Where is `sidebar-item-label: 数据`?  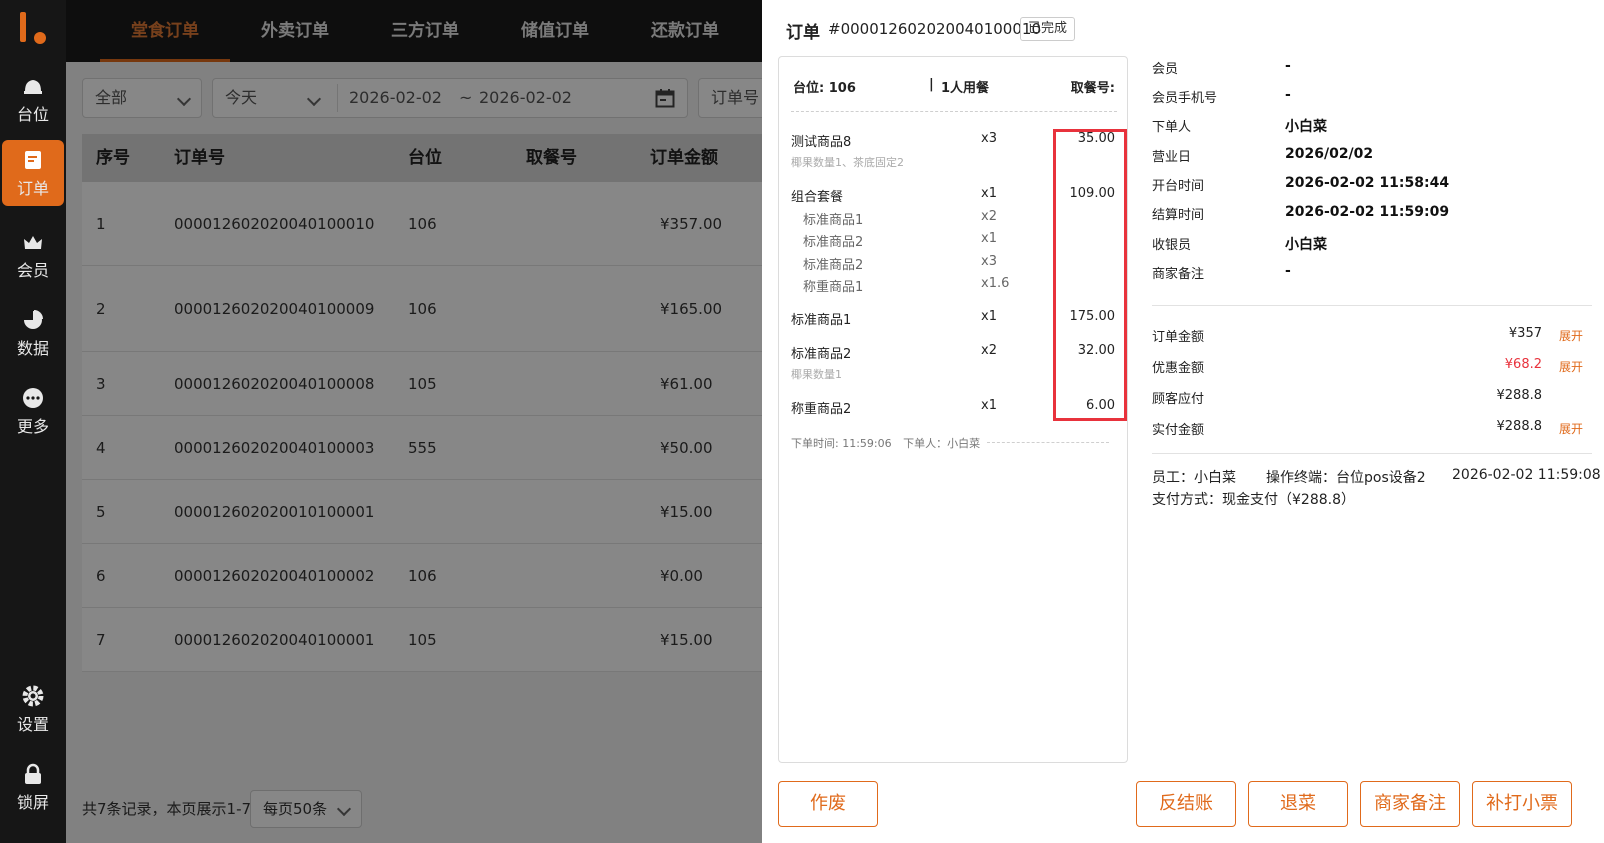 sidebar-item-label: 数据 is located at coordinates (32, 348).